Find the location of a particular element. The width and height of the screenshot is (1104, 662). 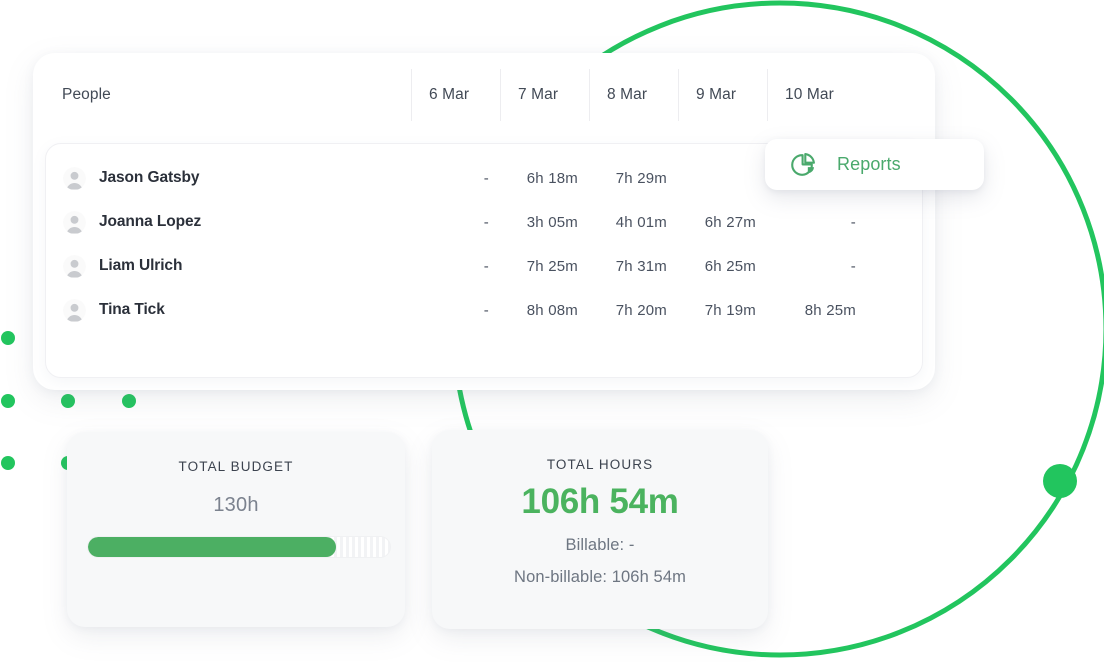

person-cell: Tina Tick is located at coordinates (229, 310).